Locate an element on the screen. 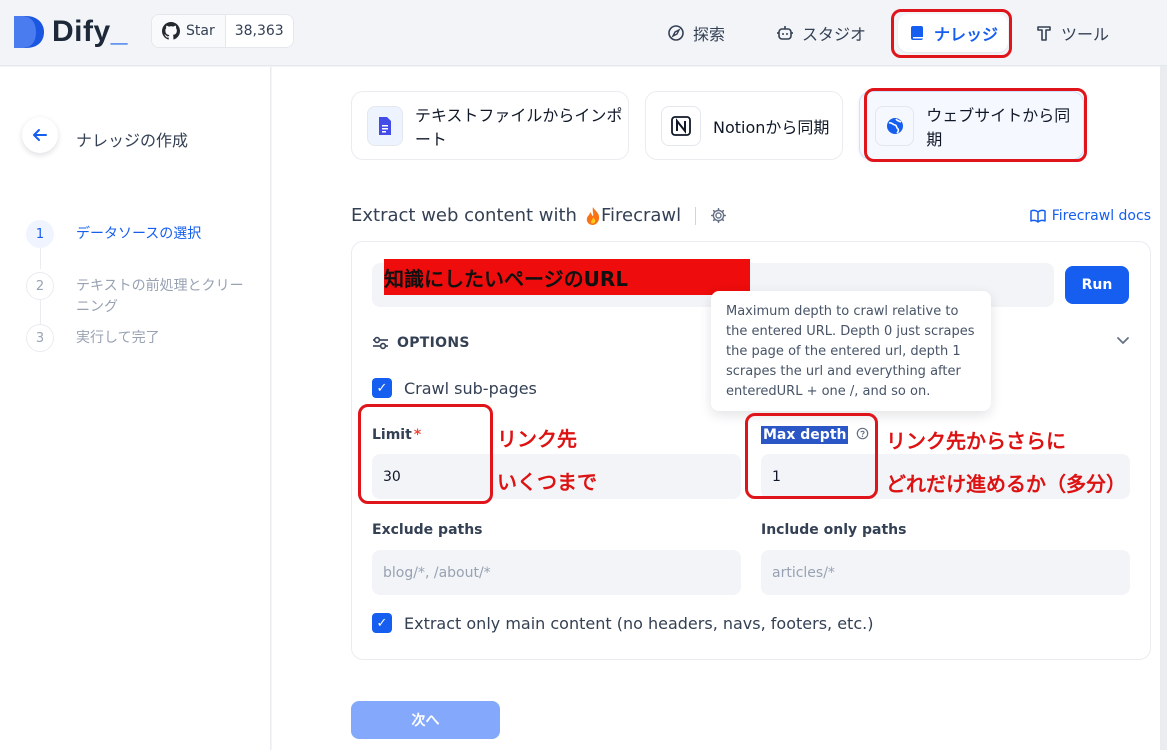 The height and width of the screenshot is (750, 1167). crawl-sub-pages-checkbox: ✓ Crawl sub-pages is located at coordinates (454, 388).